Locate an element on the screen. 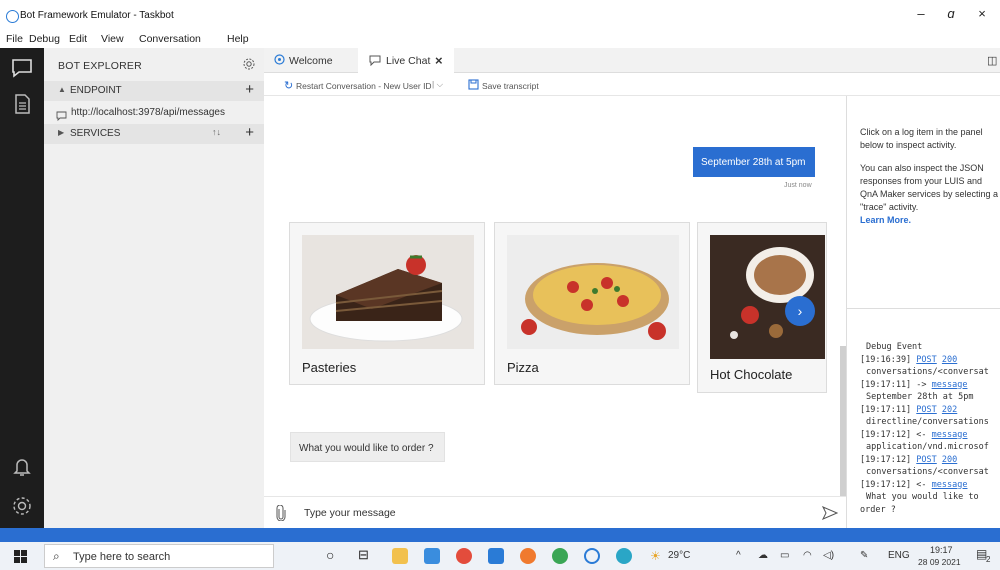  hero-card-pasteries: Pasteries is located at coordinates (387, 303).